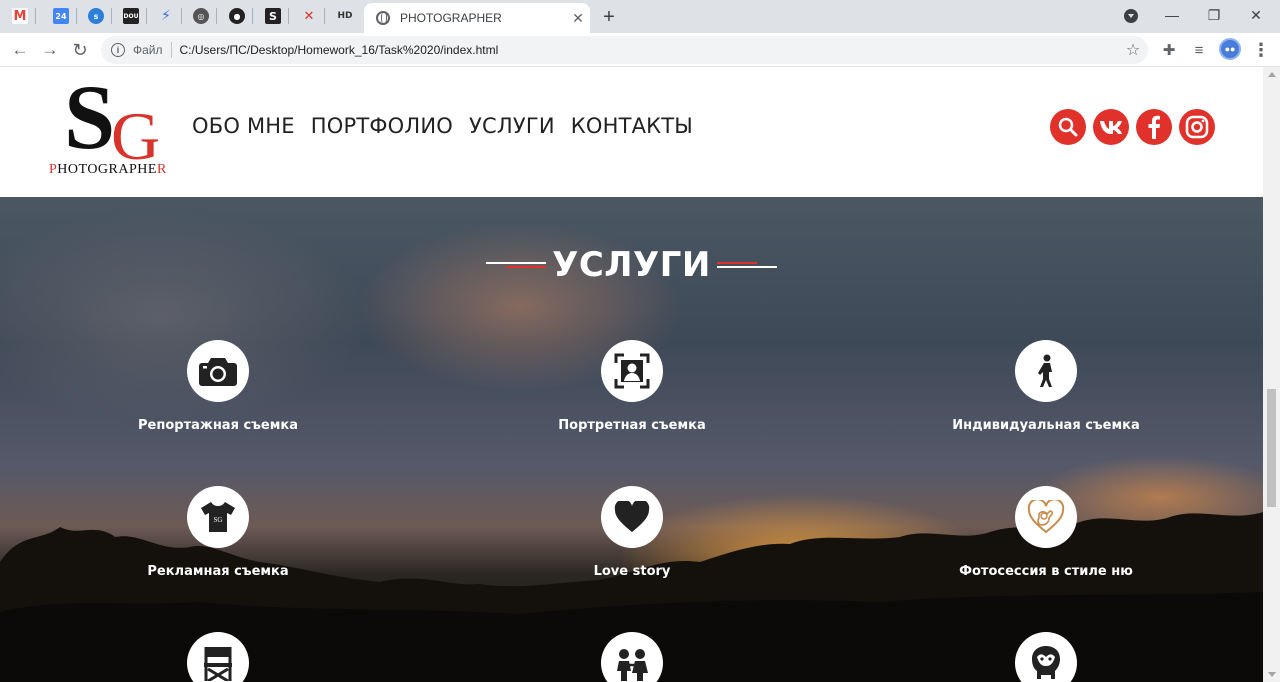 Image resolution: width=1280 pixels, height=682 pixels. Describe the element at coordinates (1046, 571) in the screenshot. I see `service-label: Фотосессия в стиле ню` at that location.